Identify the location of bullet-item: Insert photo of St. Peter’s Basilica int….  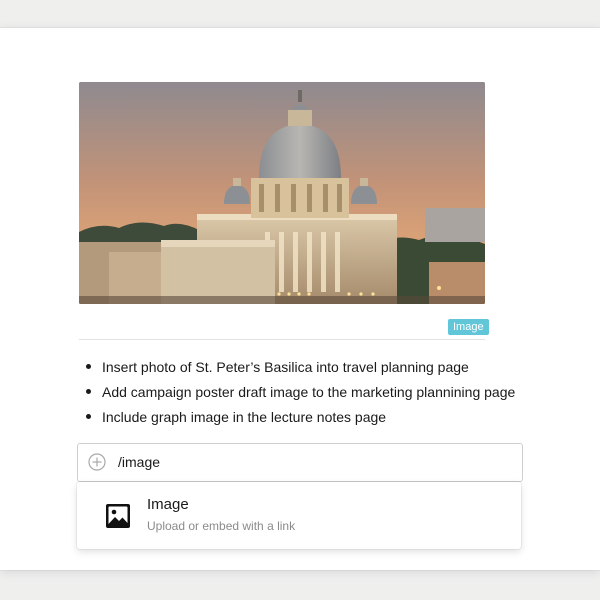
(298, 369).